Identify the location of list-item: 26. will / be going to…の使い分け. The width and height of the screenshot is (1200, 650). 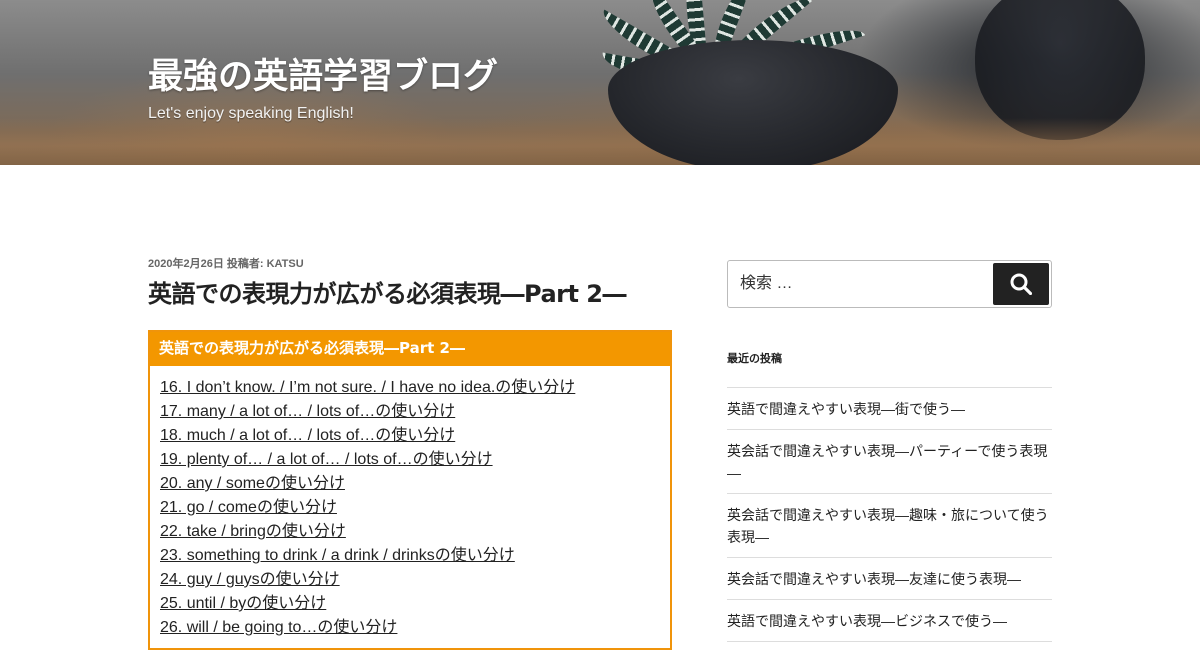
(415, 628).